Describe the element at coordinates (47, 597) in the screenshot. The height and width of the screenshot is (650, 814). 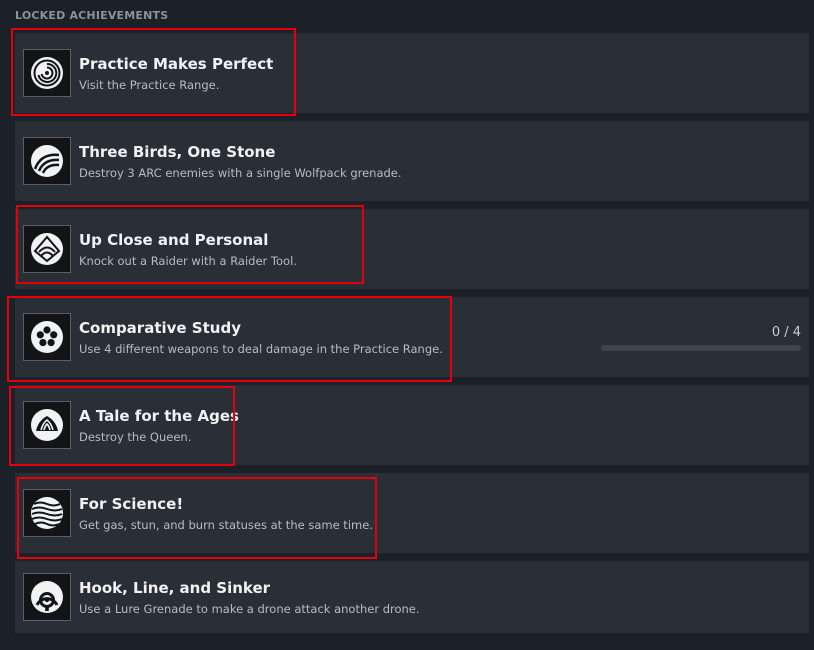
I see `lure-hook-icon` at that location.